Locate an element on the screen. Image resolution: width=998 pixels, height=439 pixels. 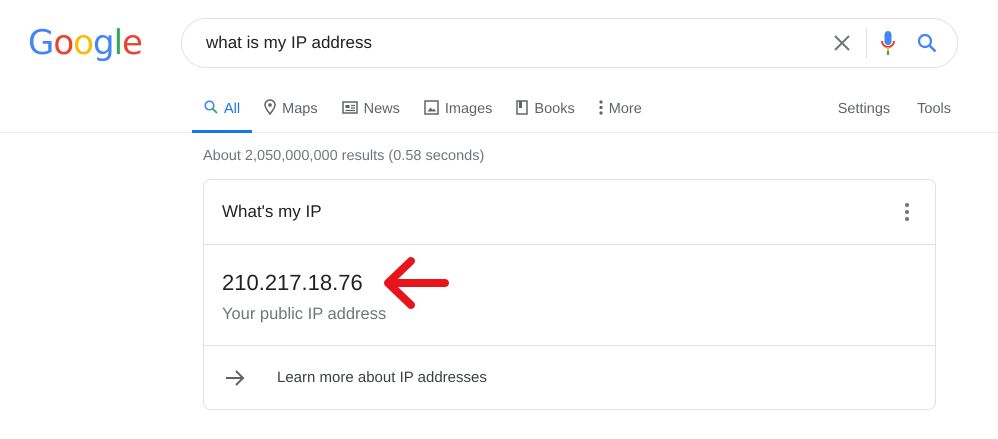
learn-more-link: Learn more about IP addresses is located at coordinates (382, 377).